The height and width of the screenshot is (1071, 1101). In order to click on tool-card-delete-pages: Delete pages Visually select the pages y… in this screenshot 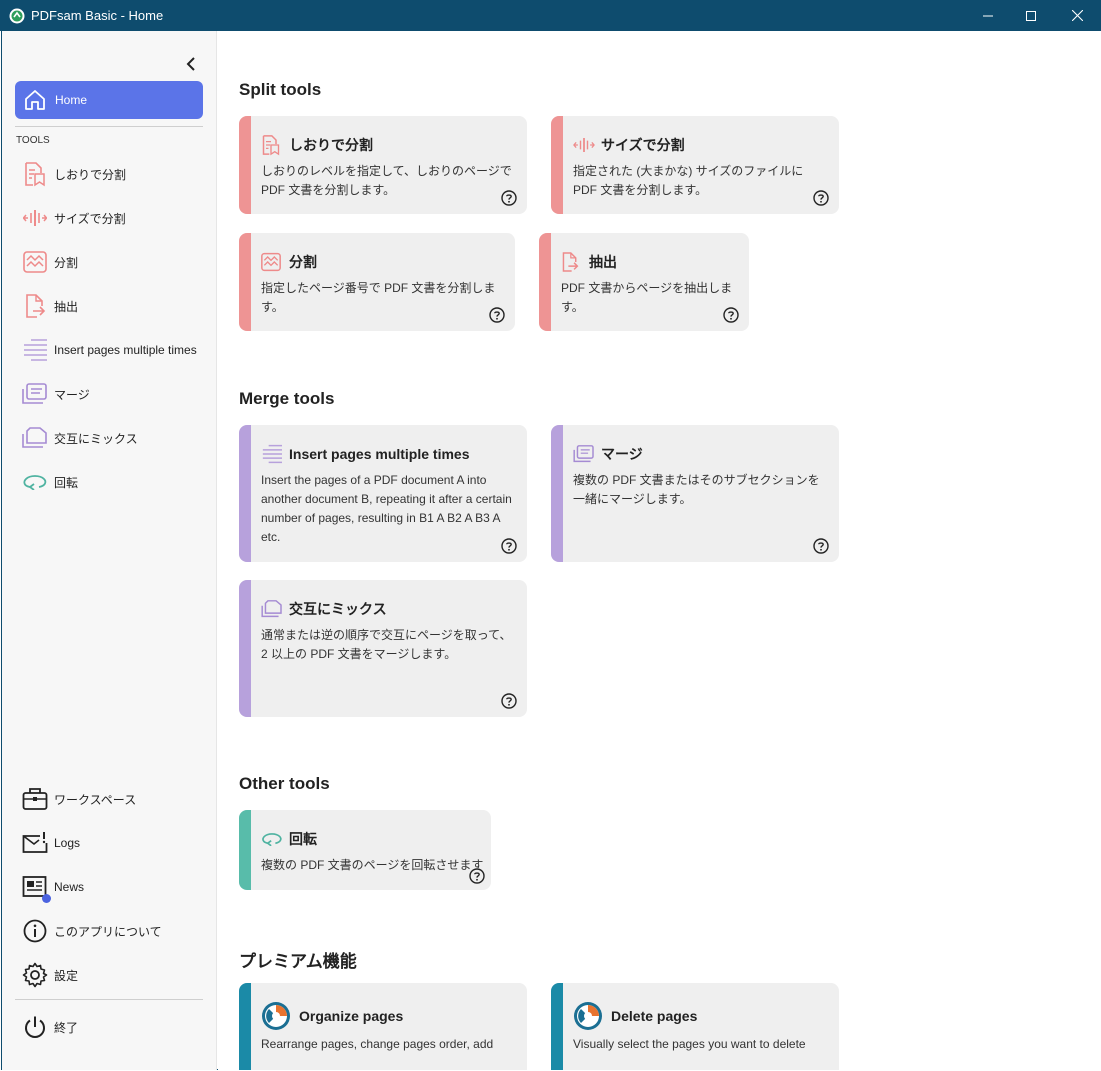, I will do `click(695, 1026)`.